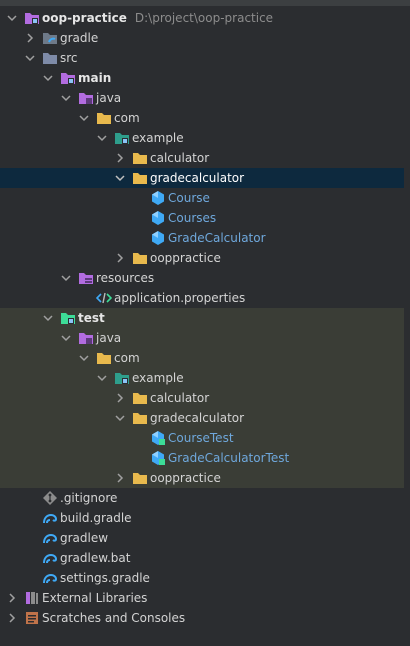 The height and width of the screenshot is (646, 410). I want to click on module-folder-icon, so click(68, 78).